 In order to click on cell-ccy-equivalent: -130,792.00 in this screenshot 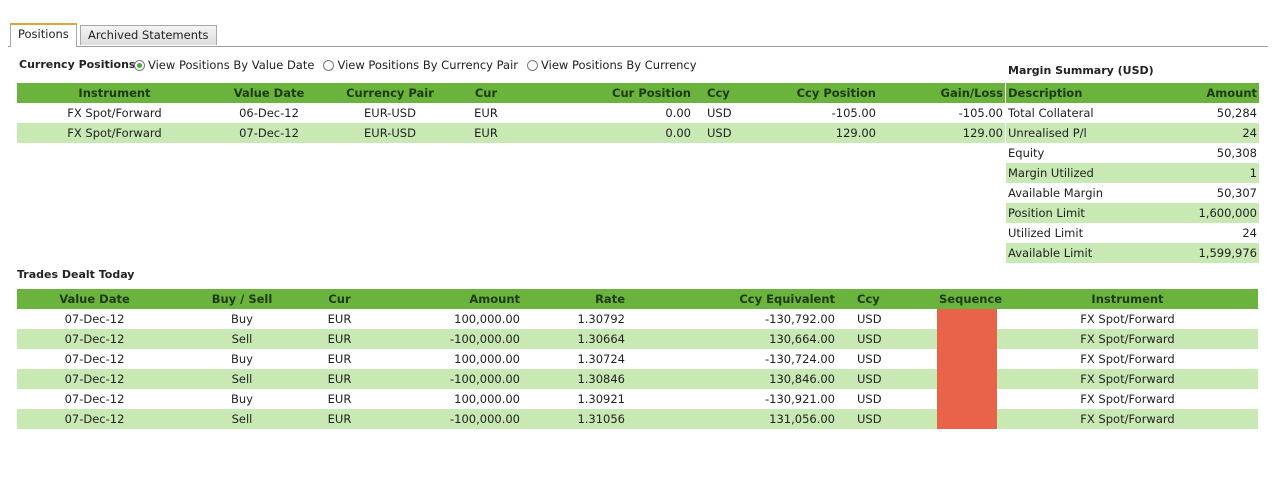, I will do `click(732, 319)`.